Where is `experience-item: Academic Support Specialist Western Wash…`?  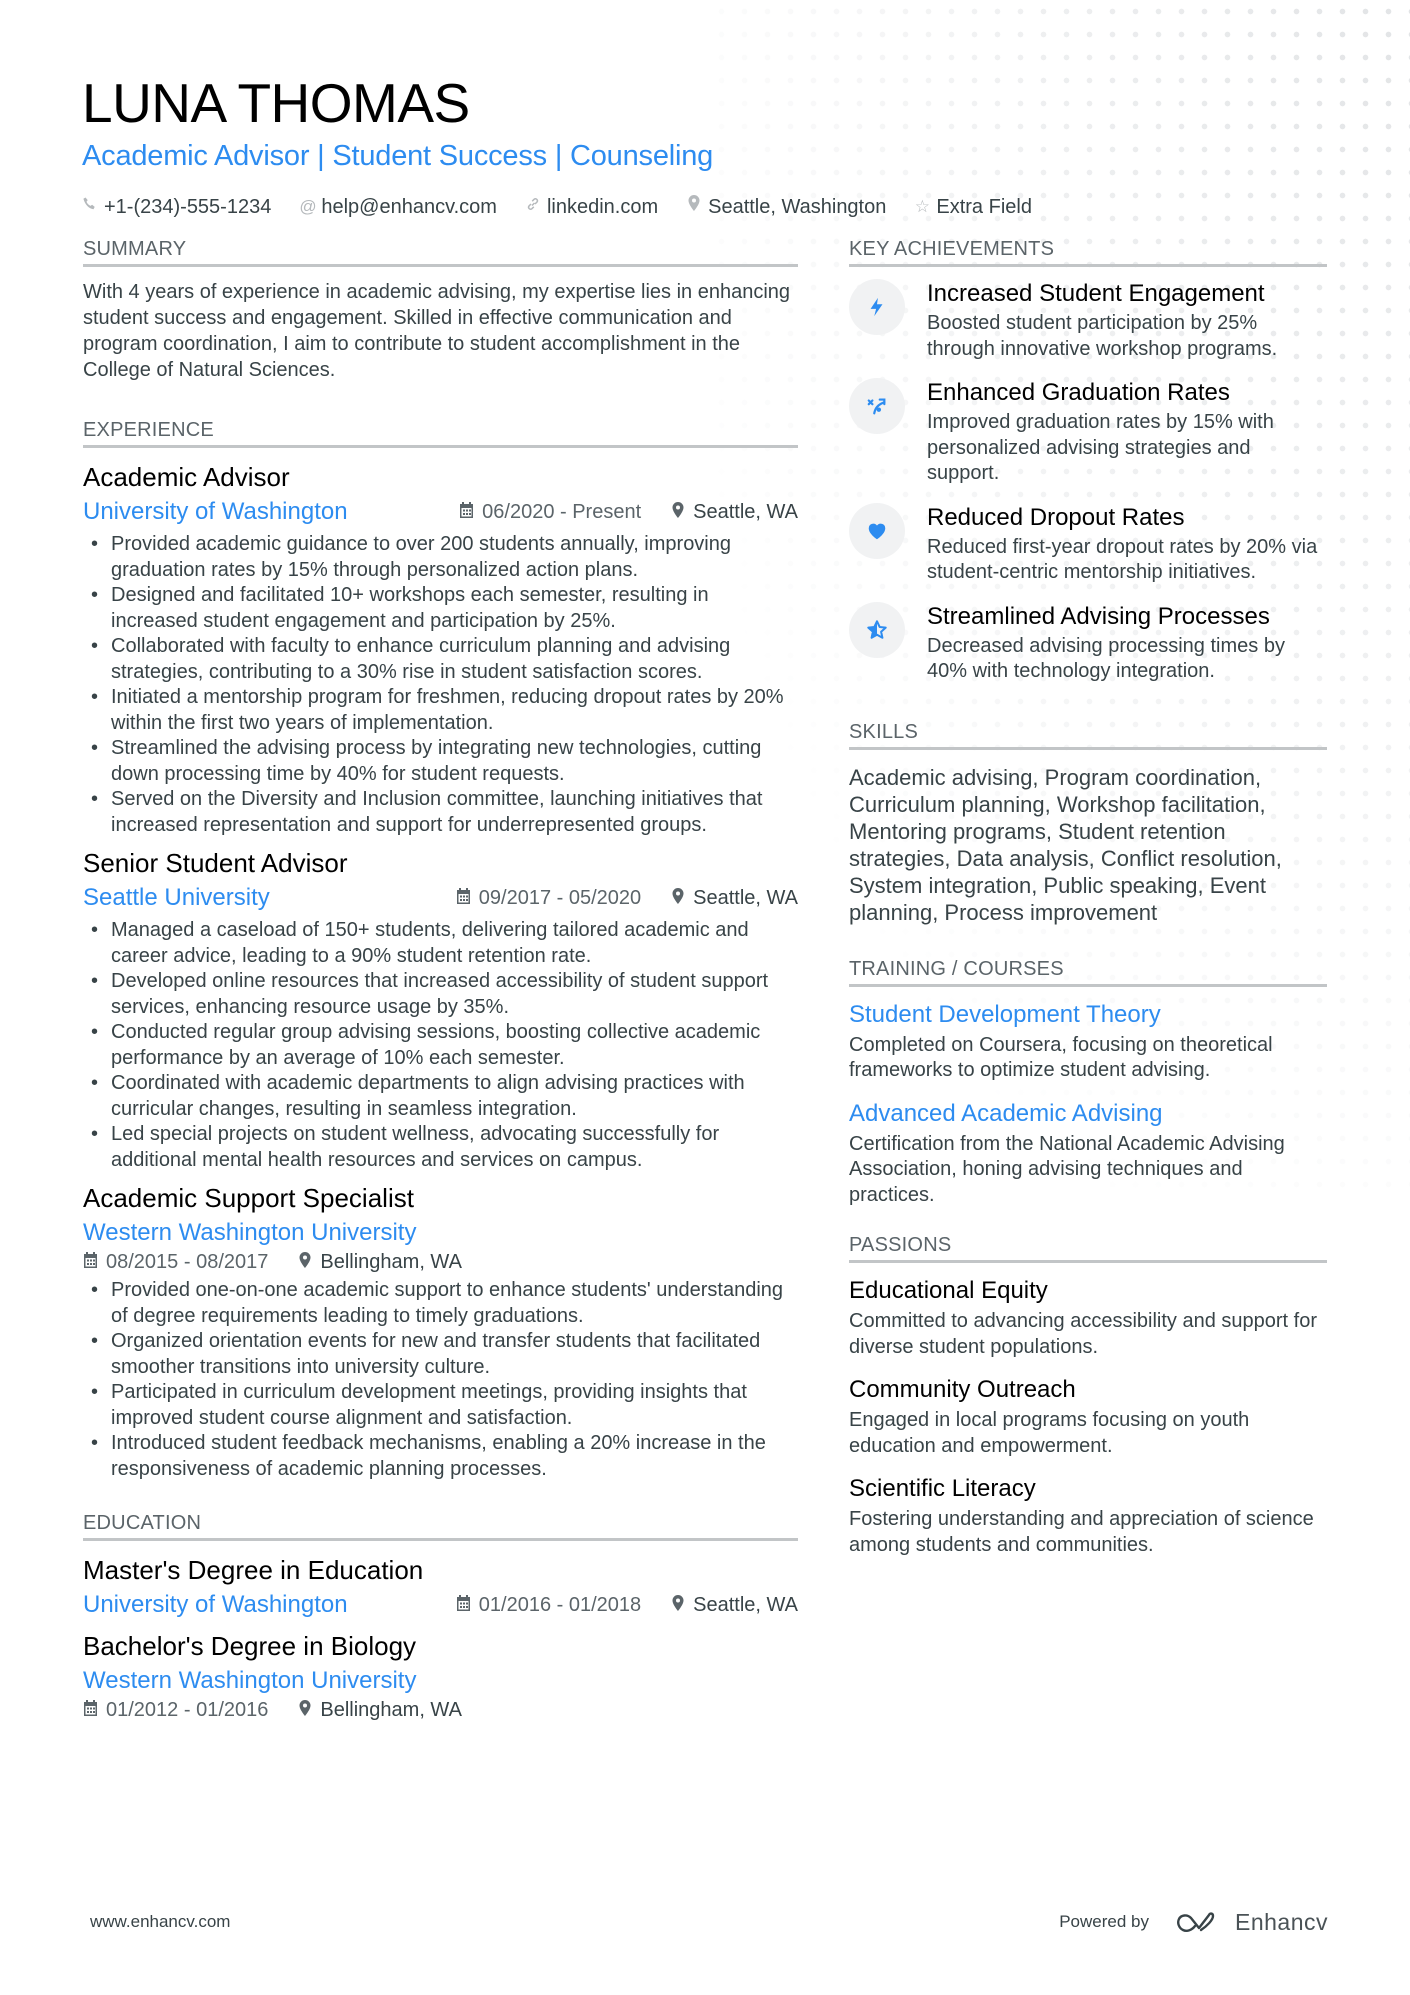 experience-item: Academic Support Specialist Western Wash… is located at coordinates (440, 1331).